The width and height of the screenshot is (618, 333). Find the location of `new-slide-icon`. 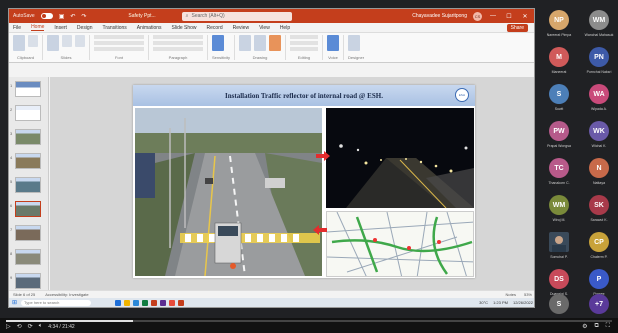

new-slide-icon is located at coordinates (53, 43).